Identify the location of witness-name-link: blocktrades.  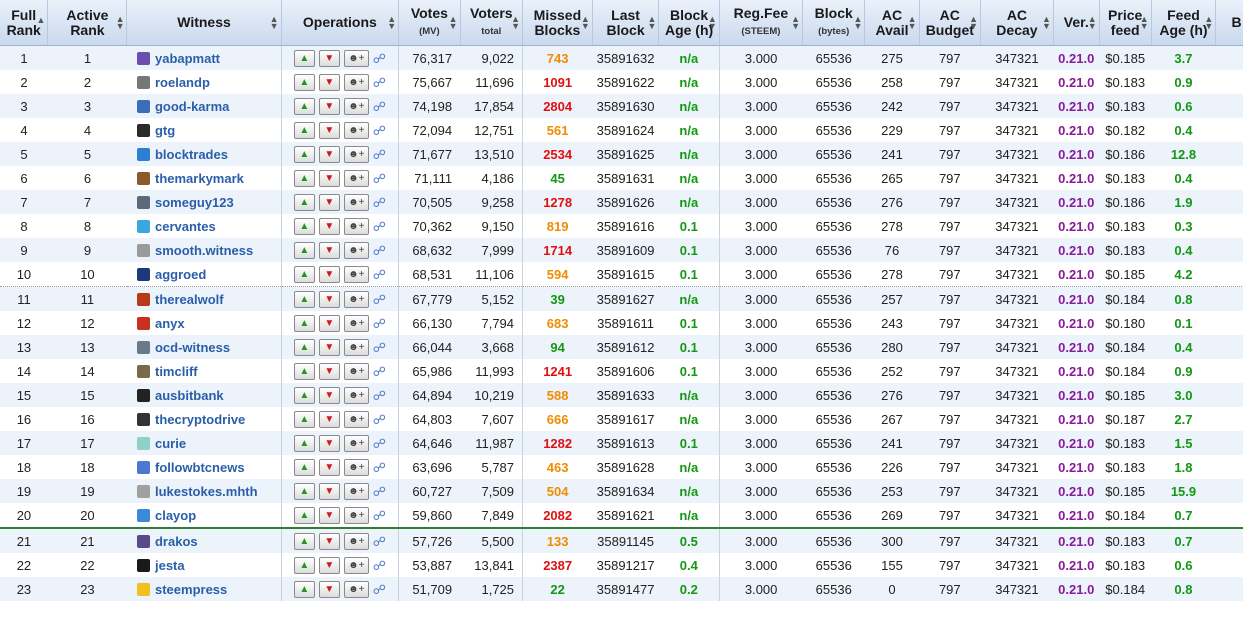
(191, 154).